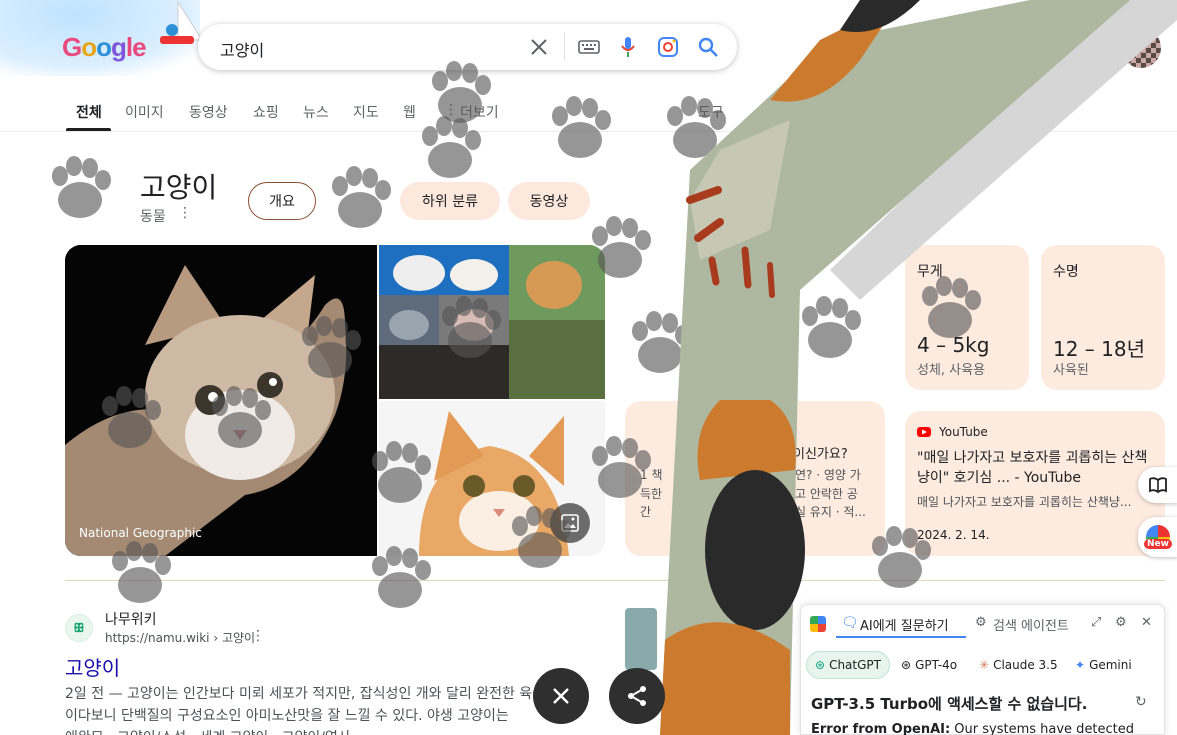 This screenshot has width=1177, height=735. I want to click on close-fab, so click(561, 696).